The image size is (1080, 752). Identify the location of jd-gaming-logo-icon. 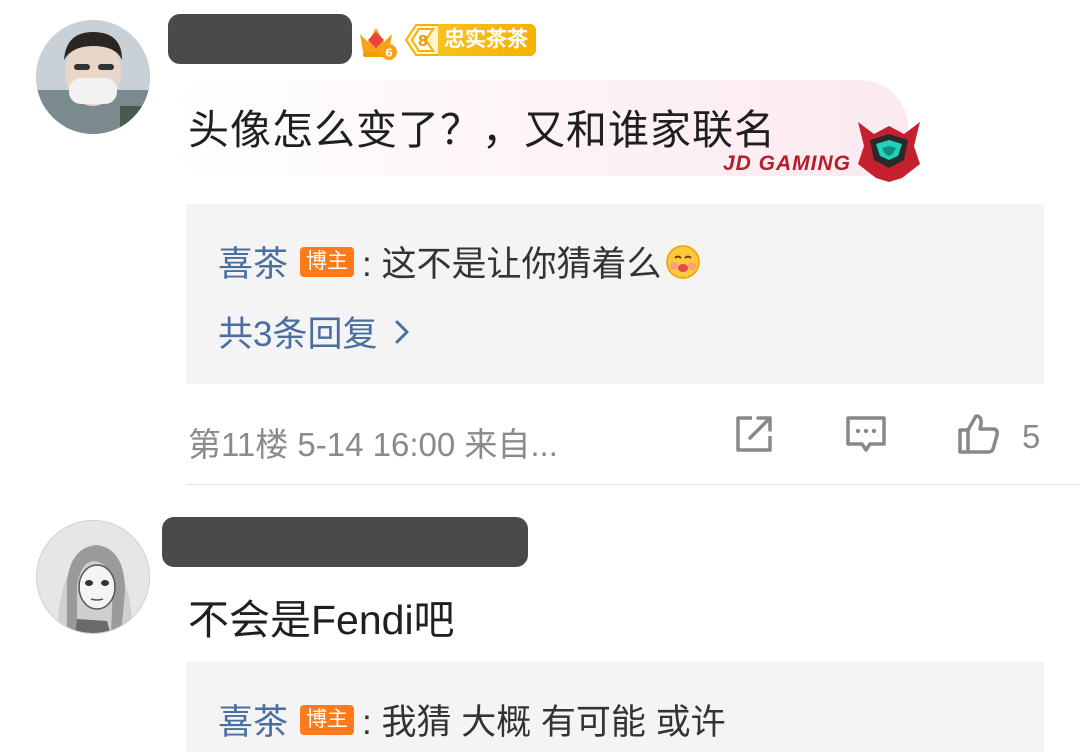
(889, 152).